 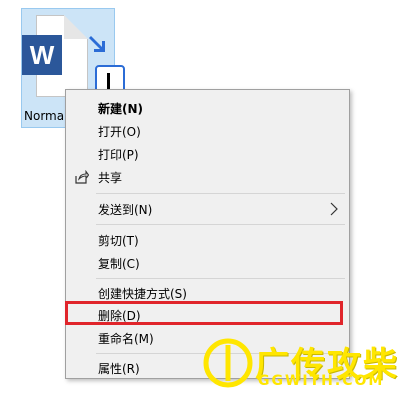 What do you see at coordinates (207, 315) in the screenshot?
I see `menu-item-delete: 删除(D)` at bounding box center [207, 315].